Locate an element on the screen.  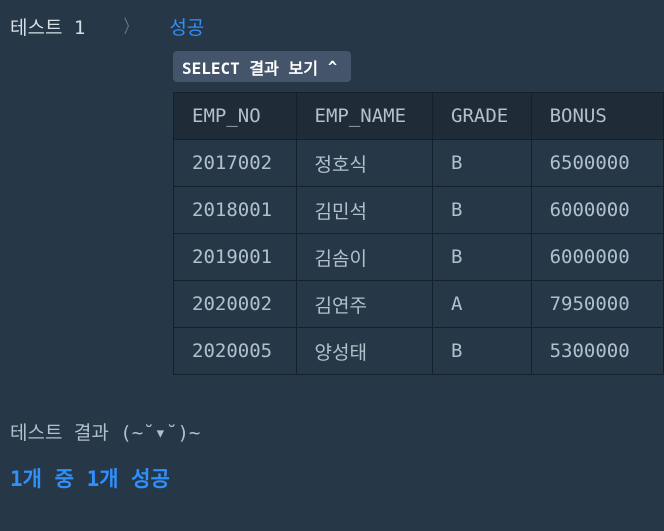
chevron-right-icon: 〉 is located at coordinates (130, 27).